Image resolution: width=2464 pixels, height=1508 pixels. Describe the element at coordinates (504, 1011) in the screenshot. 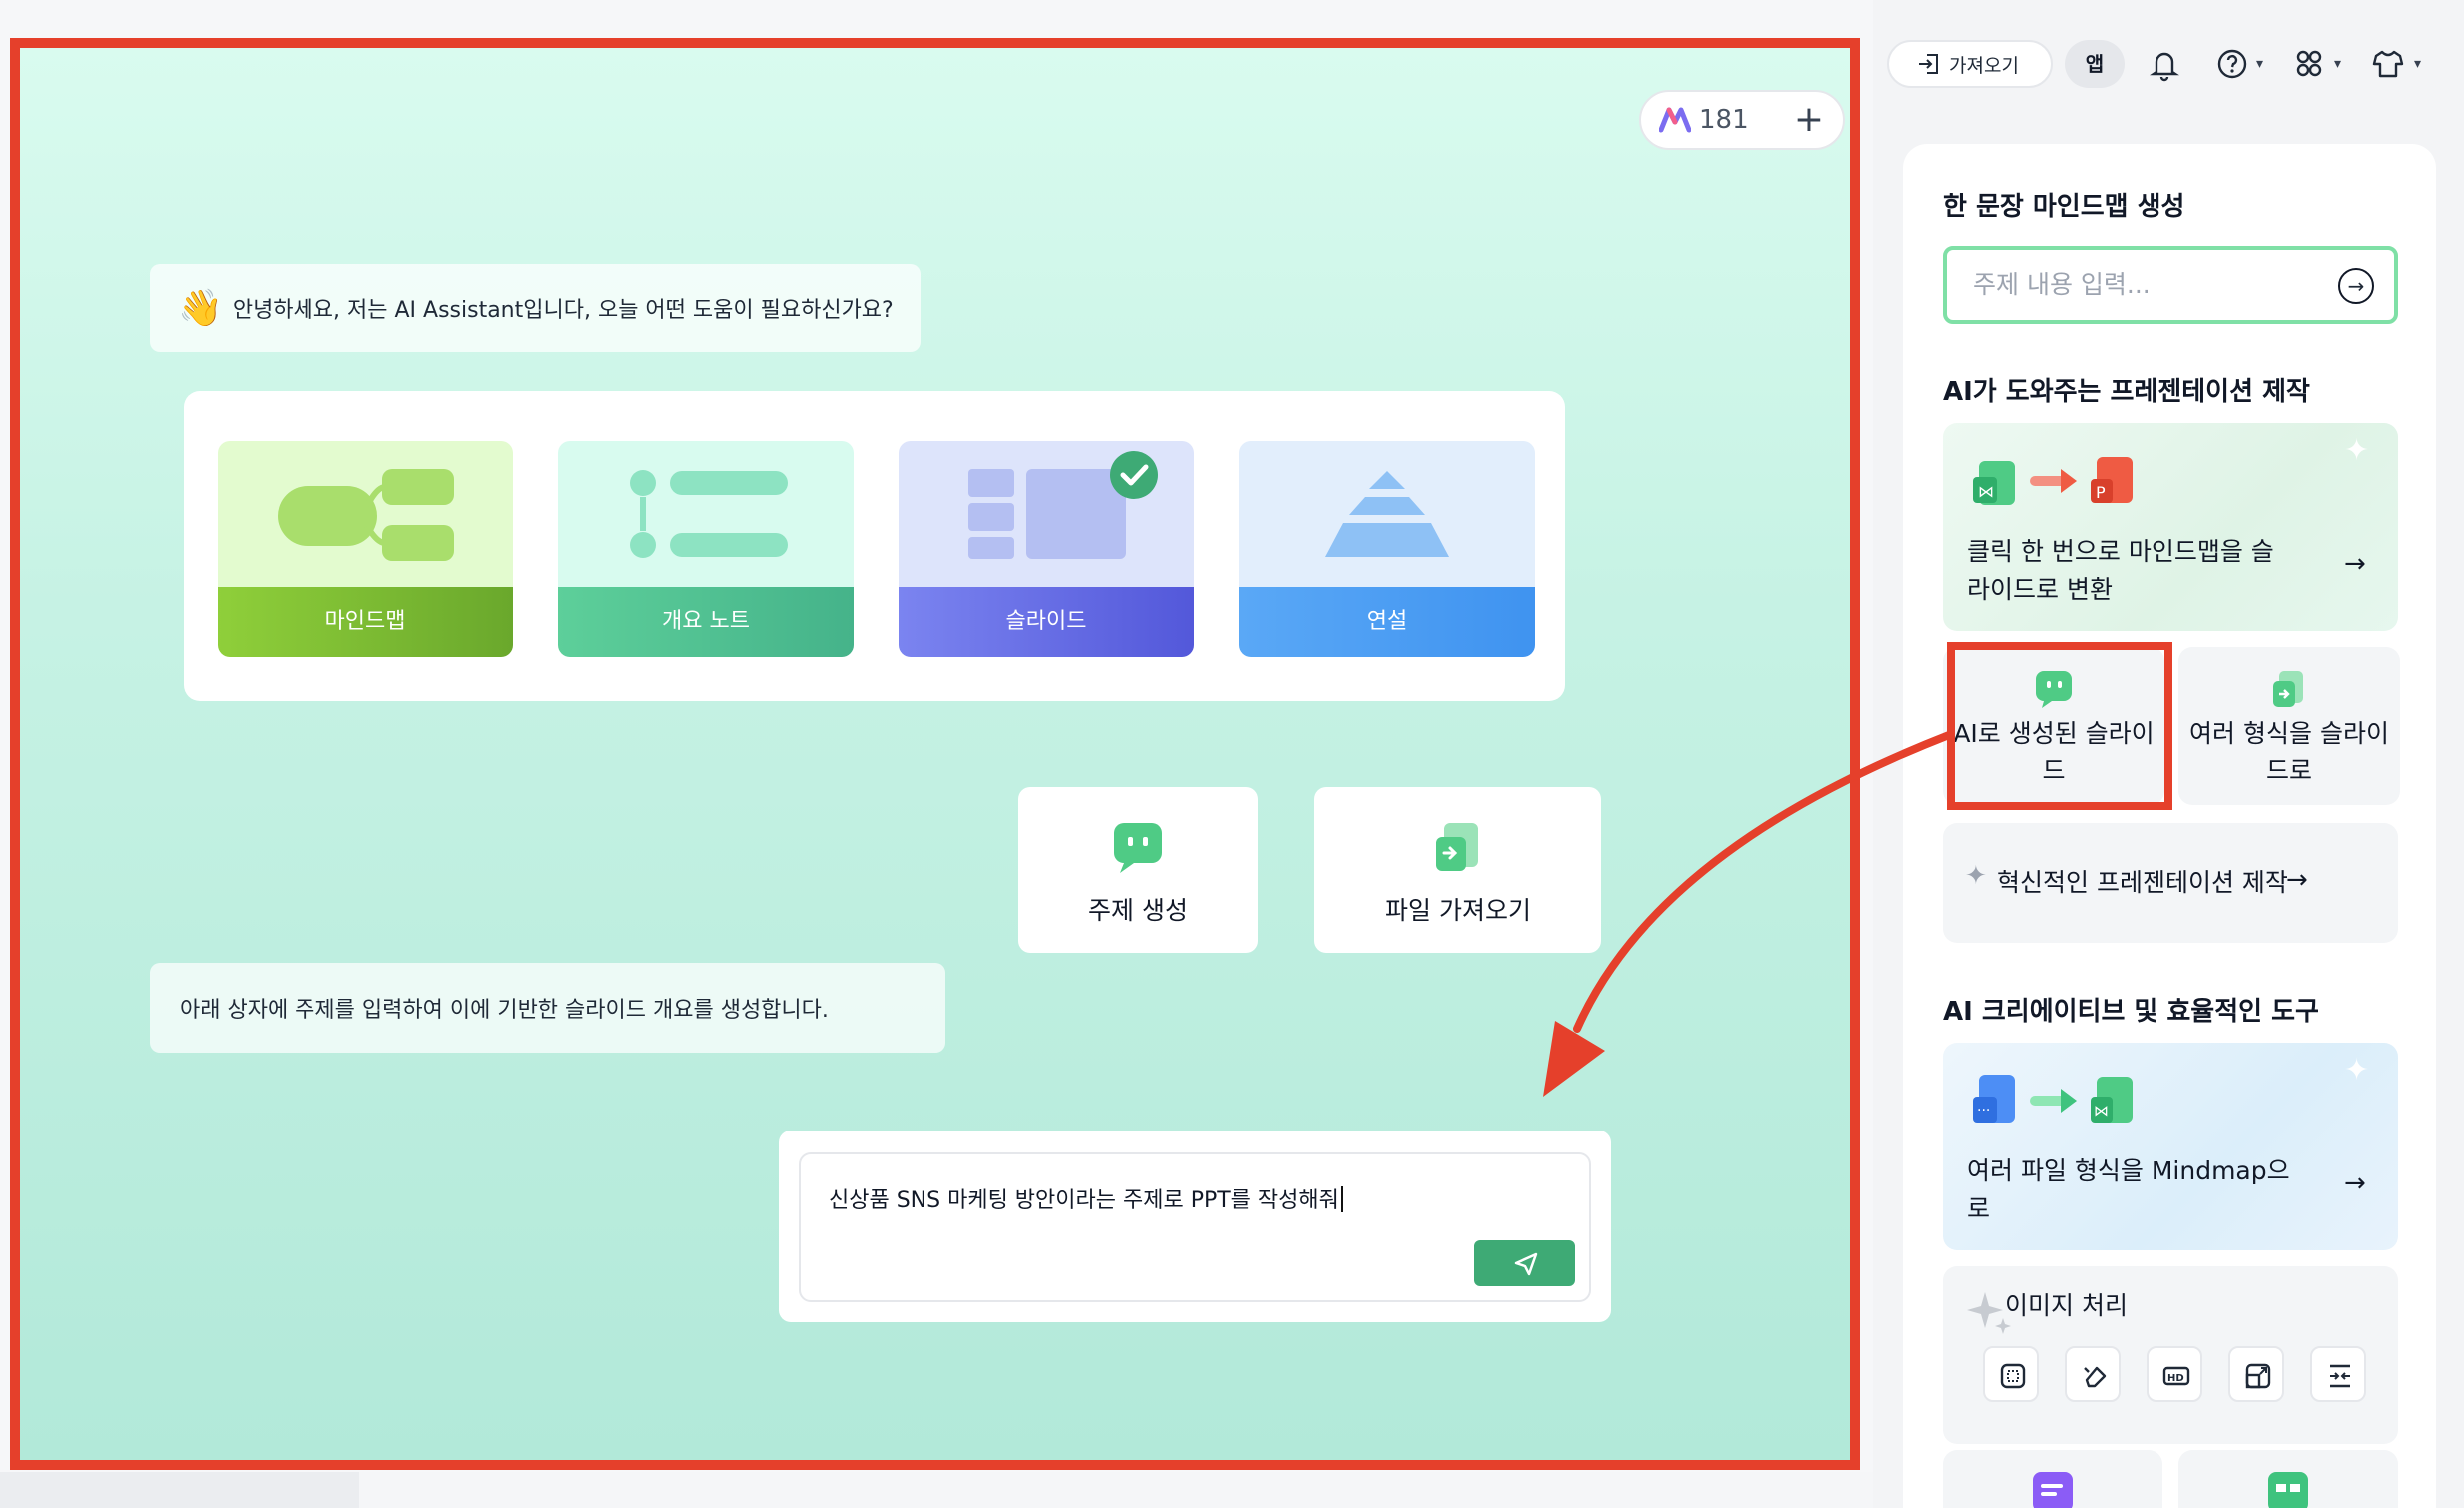

I see `hint-text: 아래 상자에 주제를 입력하여 이에 기반한 슬라이드 개요를 생성합니다.` at that location.